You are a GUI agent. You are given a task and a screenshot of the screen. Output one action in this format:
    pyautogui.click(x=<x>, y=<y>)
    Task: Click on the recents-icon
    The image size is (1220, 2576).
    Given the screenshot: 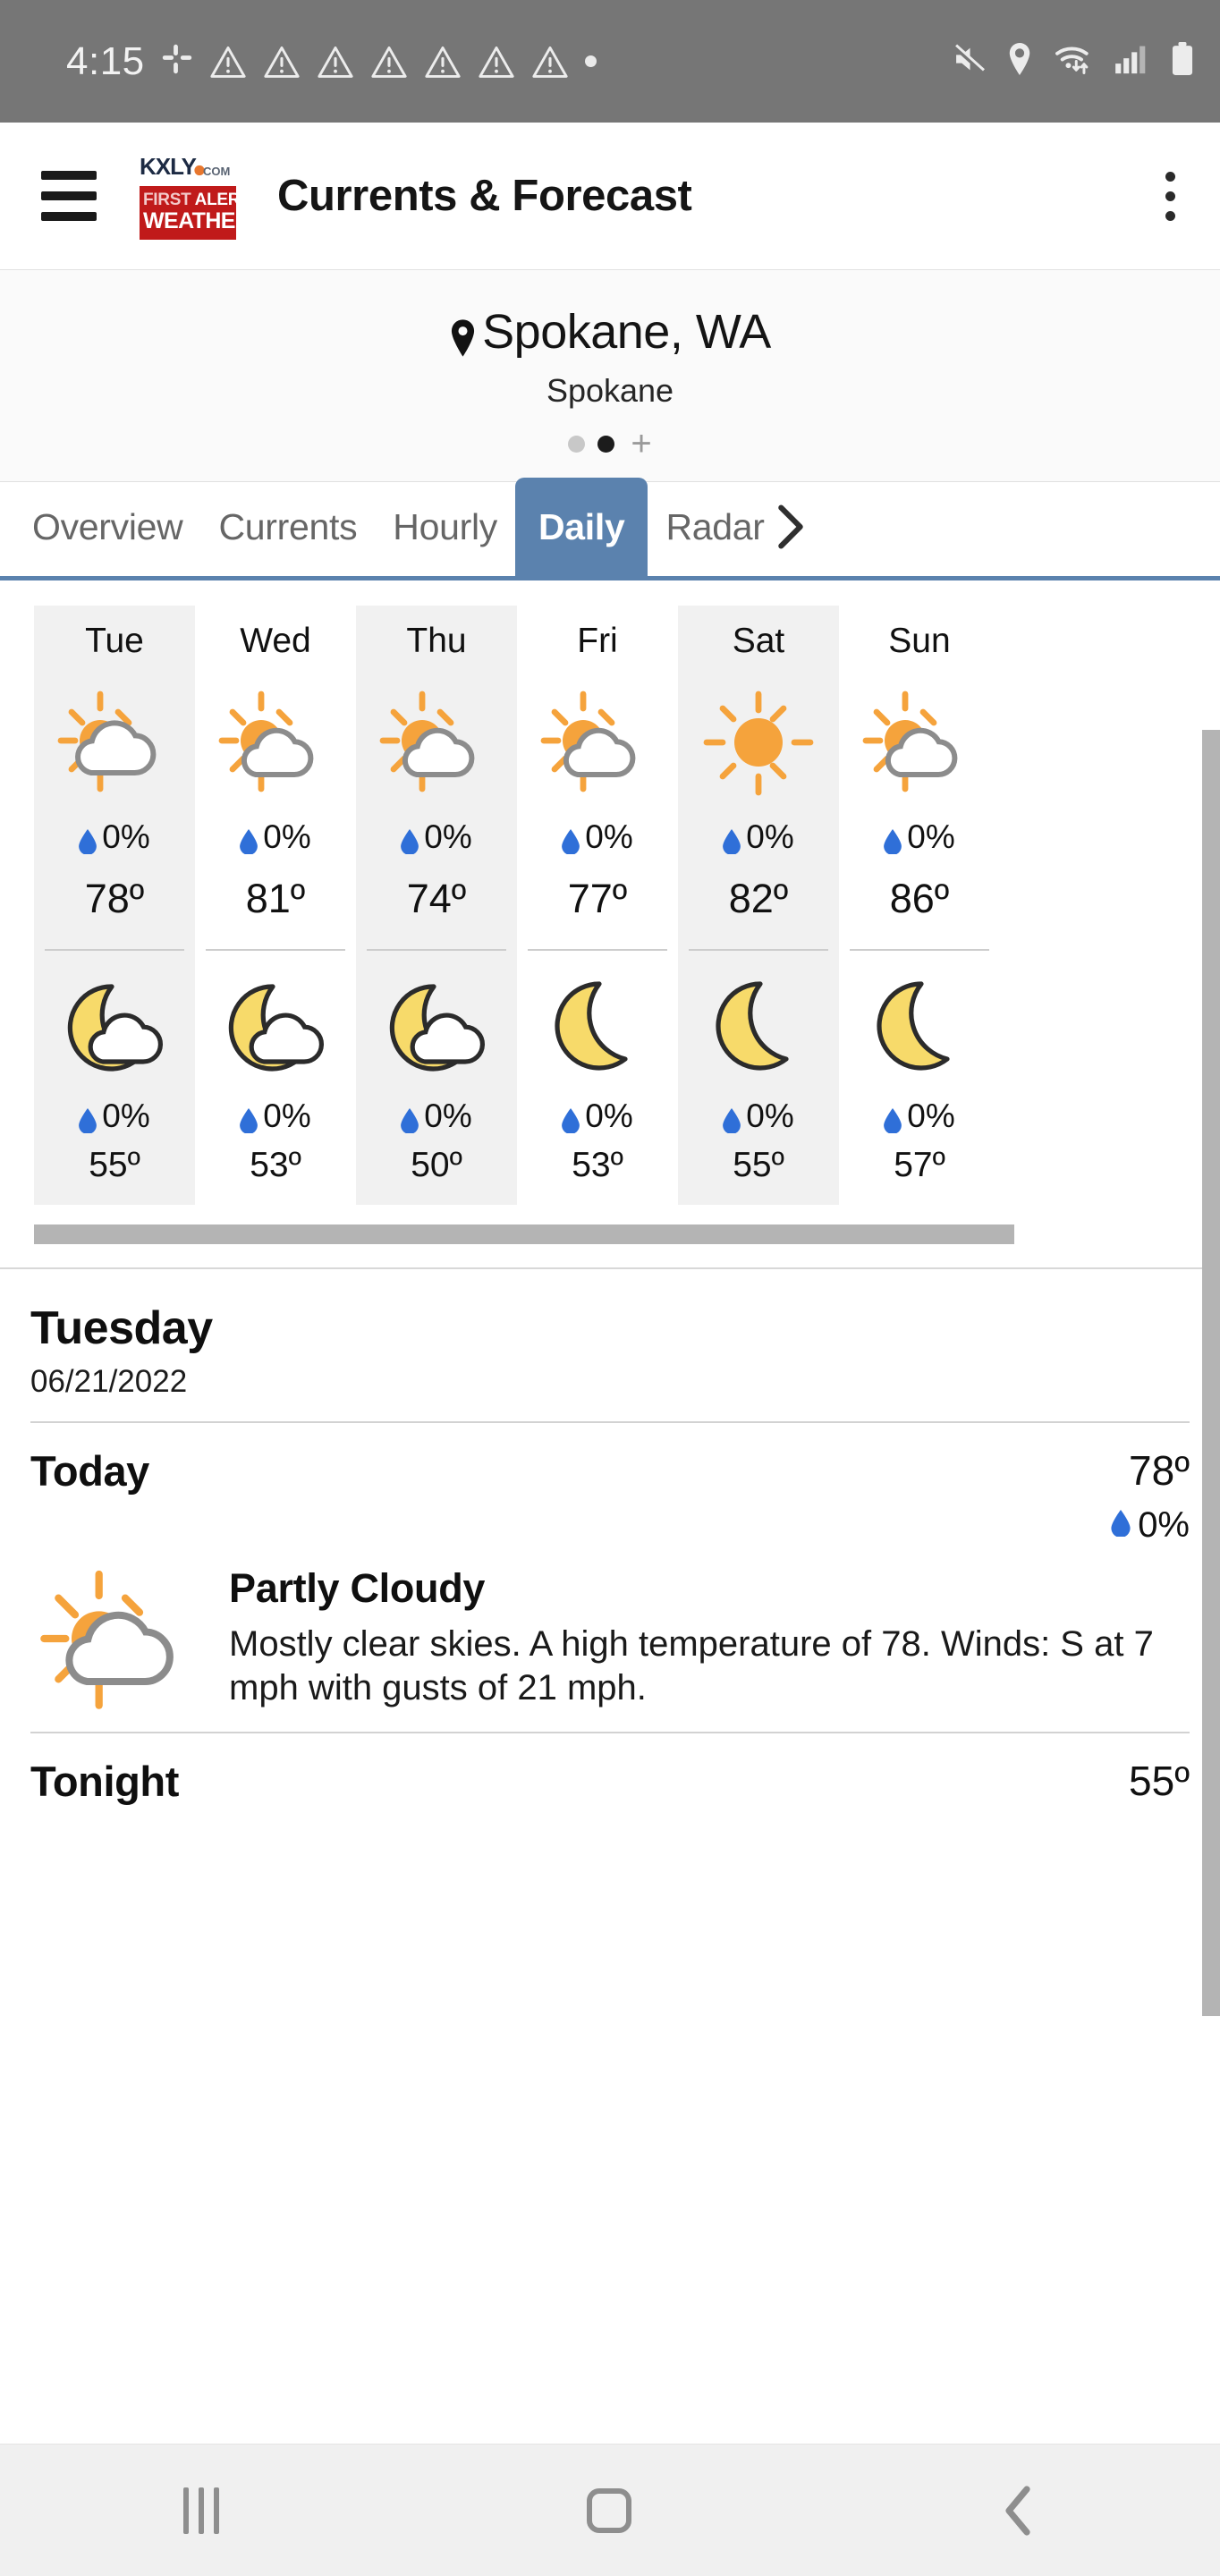 What is the action you would take?
    pyautogui.click(x=201, y=2510)
    